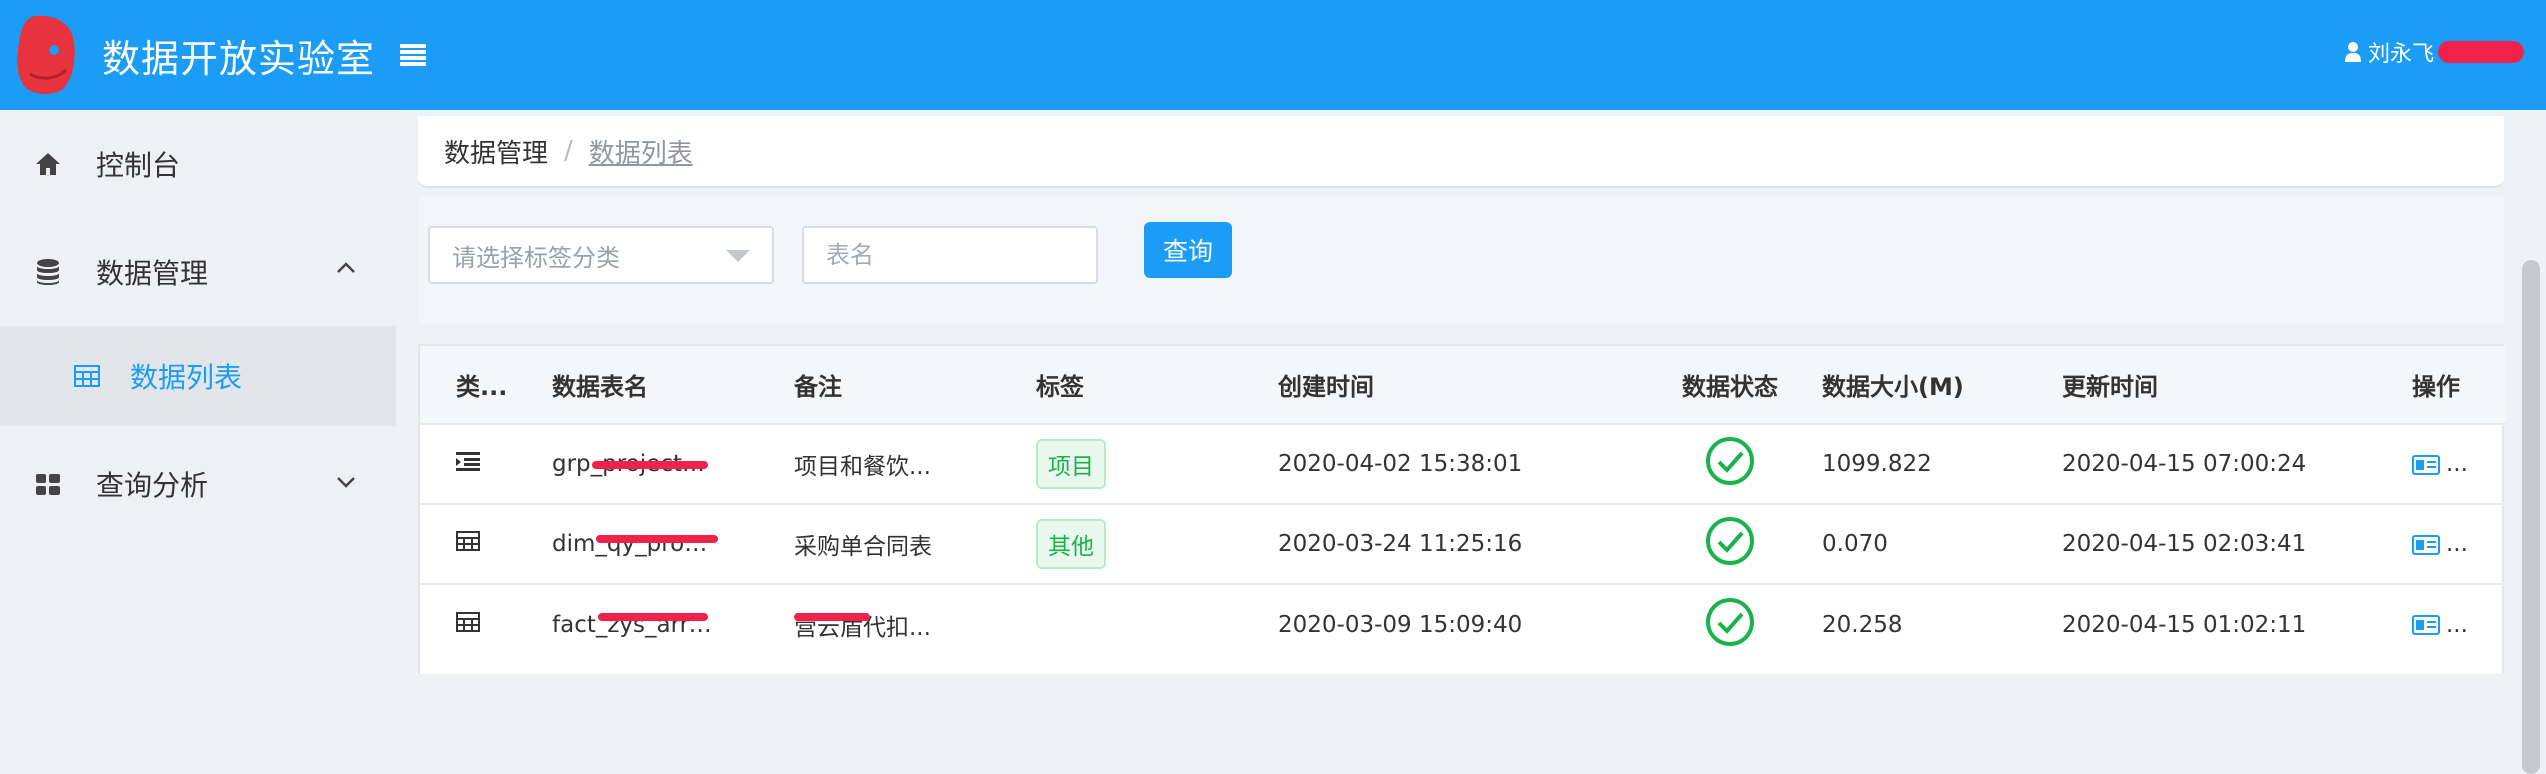  I want to click on vertical-scrollbar, so click(2531, 517).